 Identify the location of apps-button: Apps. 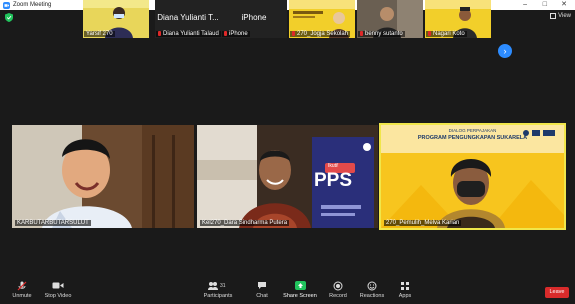
(405, 290).